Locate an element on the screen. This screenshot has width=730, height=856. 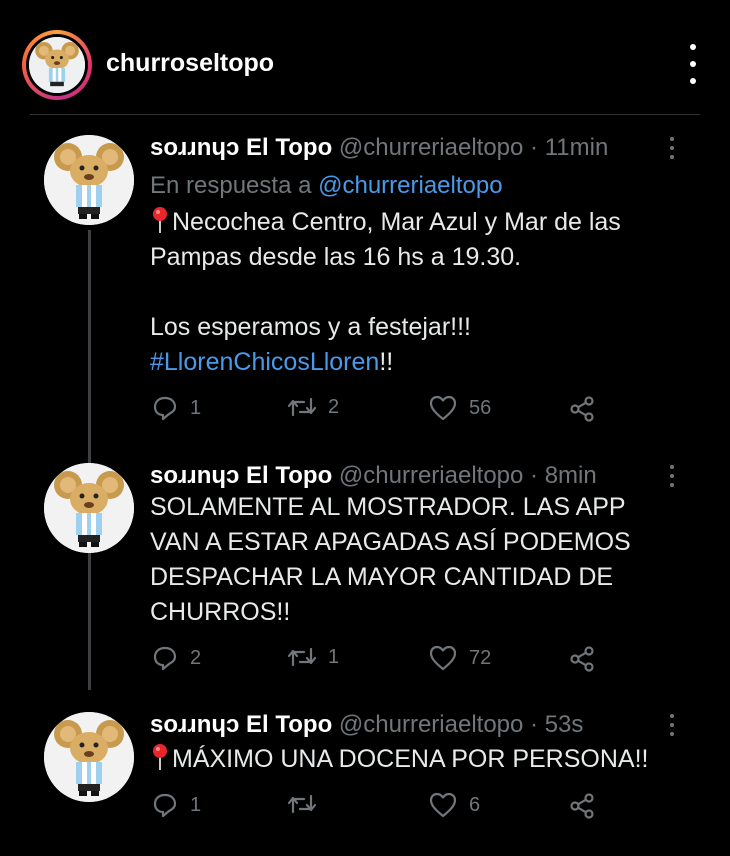
retweet-button is located at coordinates (308, 804).